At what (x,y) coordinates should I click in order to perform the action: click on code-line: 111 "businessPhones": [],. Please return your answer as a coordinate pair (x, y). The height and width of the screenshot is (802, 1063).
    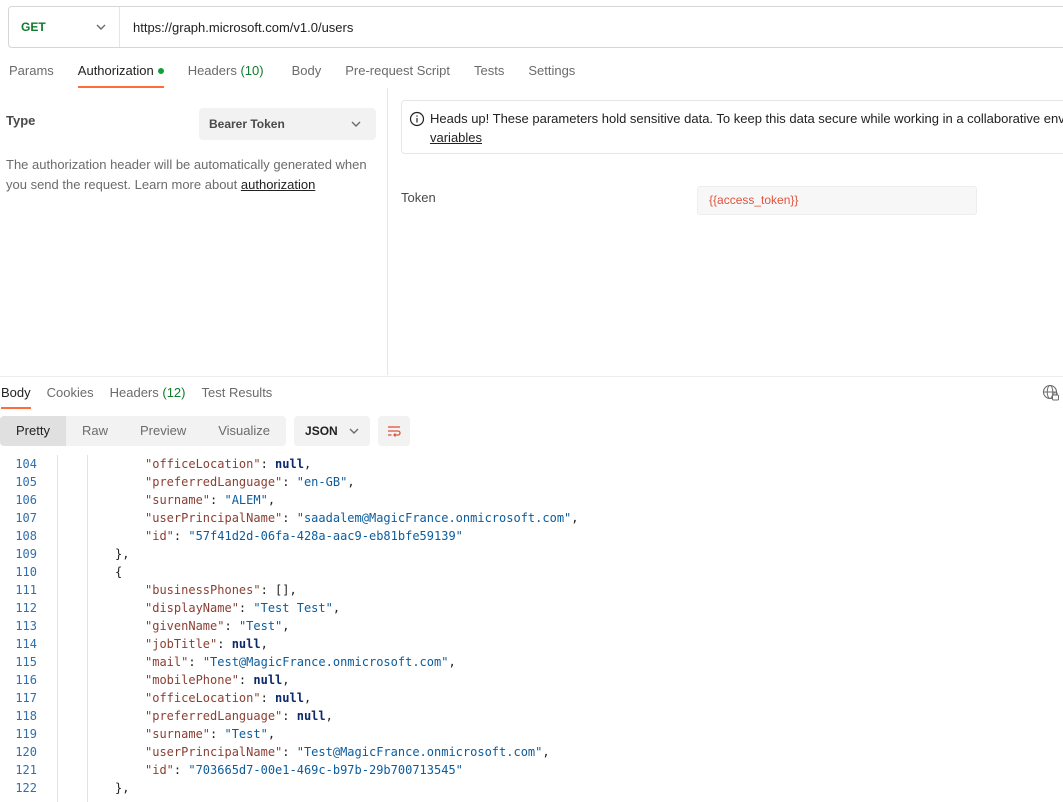
    Looking at the image, I should click on (531, 590).